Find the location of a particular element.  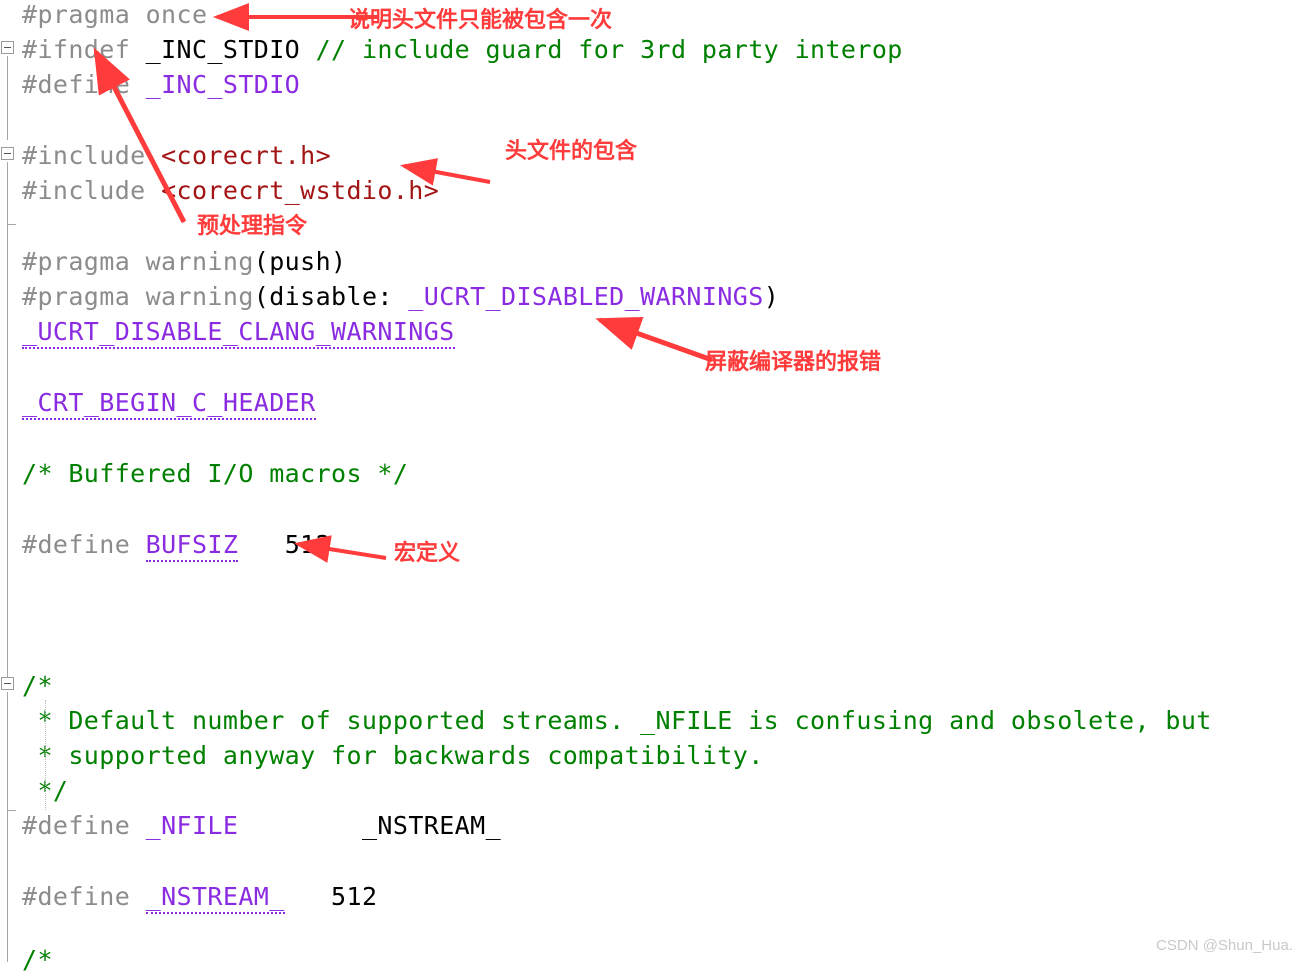

line-block-comment-open: /* is located at coordinates (37, 686).